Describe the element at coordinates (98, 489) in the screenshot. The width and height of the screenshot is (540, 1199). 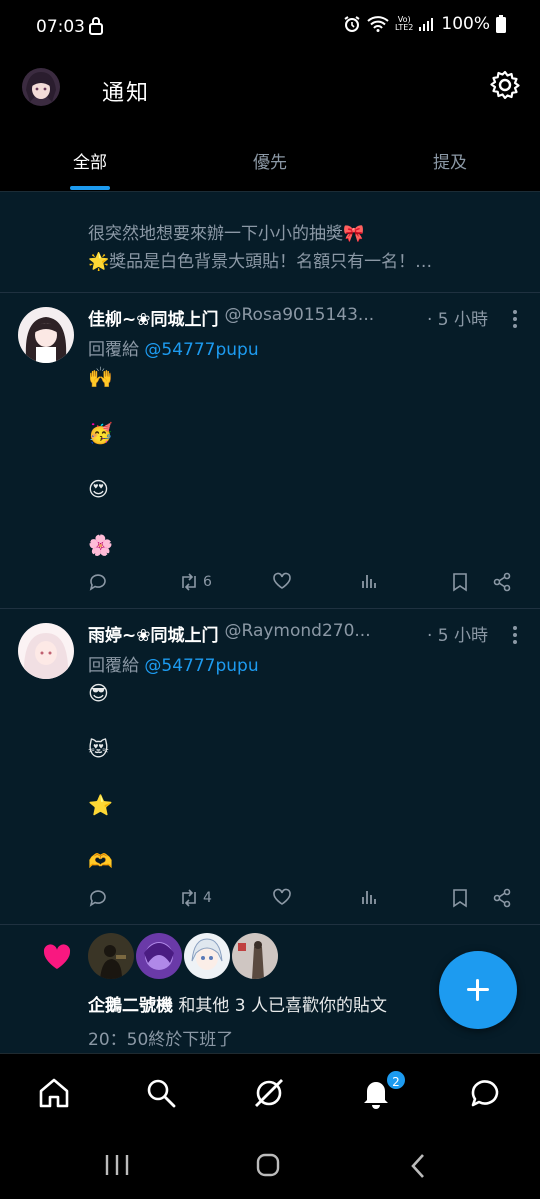
I see `post-emoji: 😍` at that location.